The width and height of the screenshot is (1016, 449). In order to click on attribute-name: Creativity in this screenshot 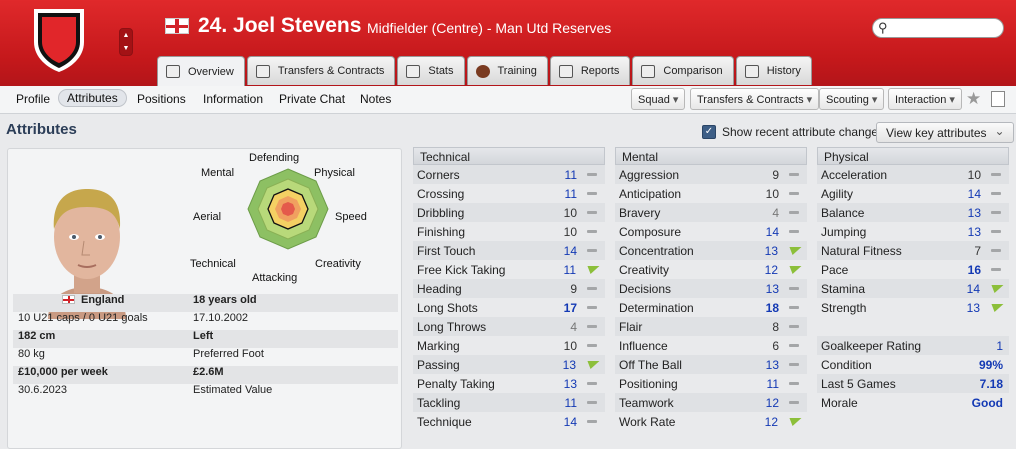, I will do `click(644, 269)`.